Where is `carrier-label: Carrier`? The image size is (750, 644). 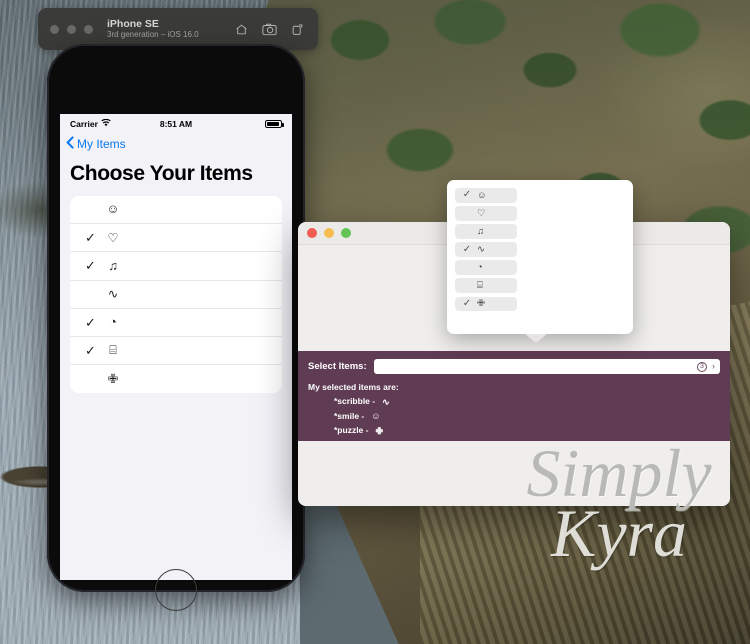 carrier-label: Carrier is located at coordinates (84, 124).